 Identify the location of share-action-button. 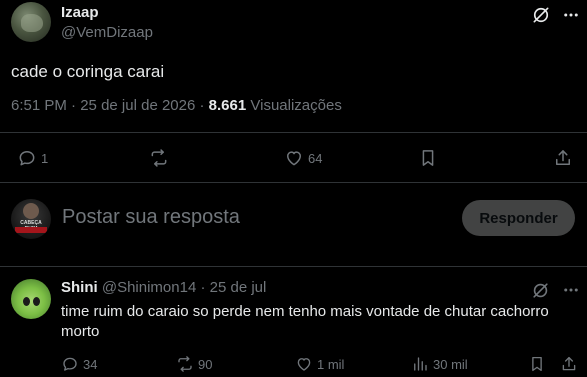
(563, 158).